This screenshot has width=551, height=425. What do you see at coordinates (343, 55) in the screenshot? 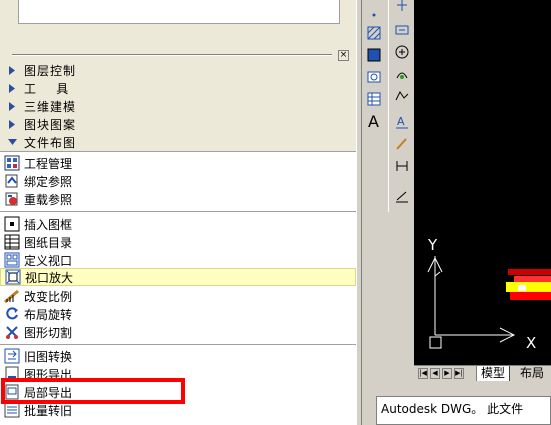
I see `palette-close-button: ×` at bounding box center [343, 55].